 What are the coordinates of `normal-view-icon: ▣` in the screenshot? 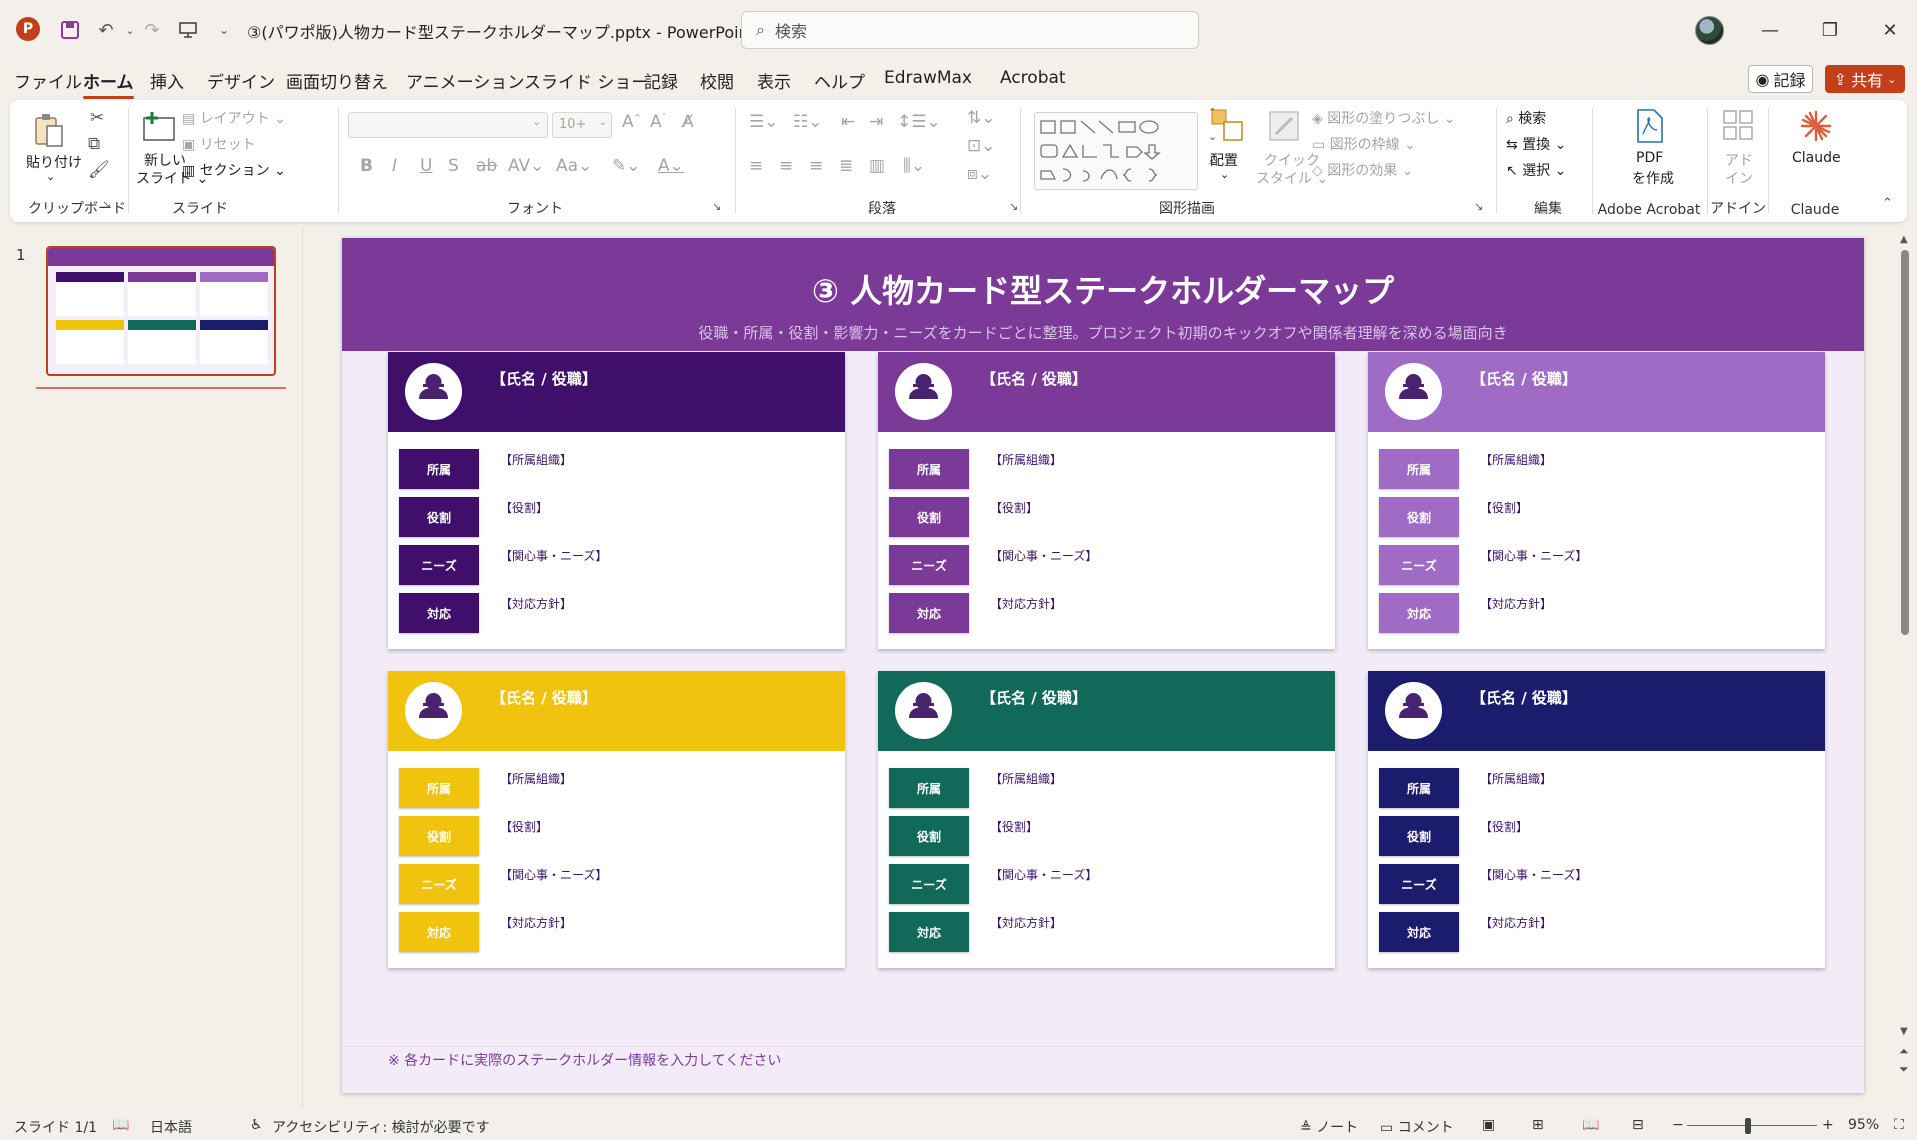 It's located at (1488, 1125).